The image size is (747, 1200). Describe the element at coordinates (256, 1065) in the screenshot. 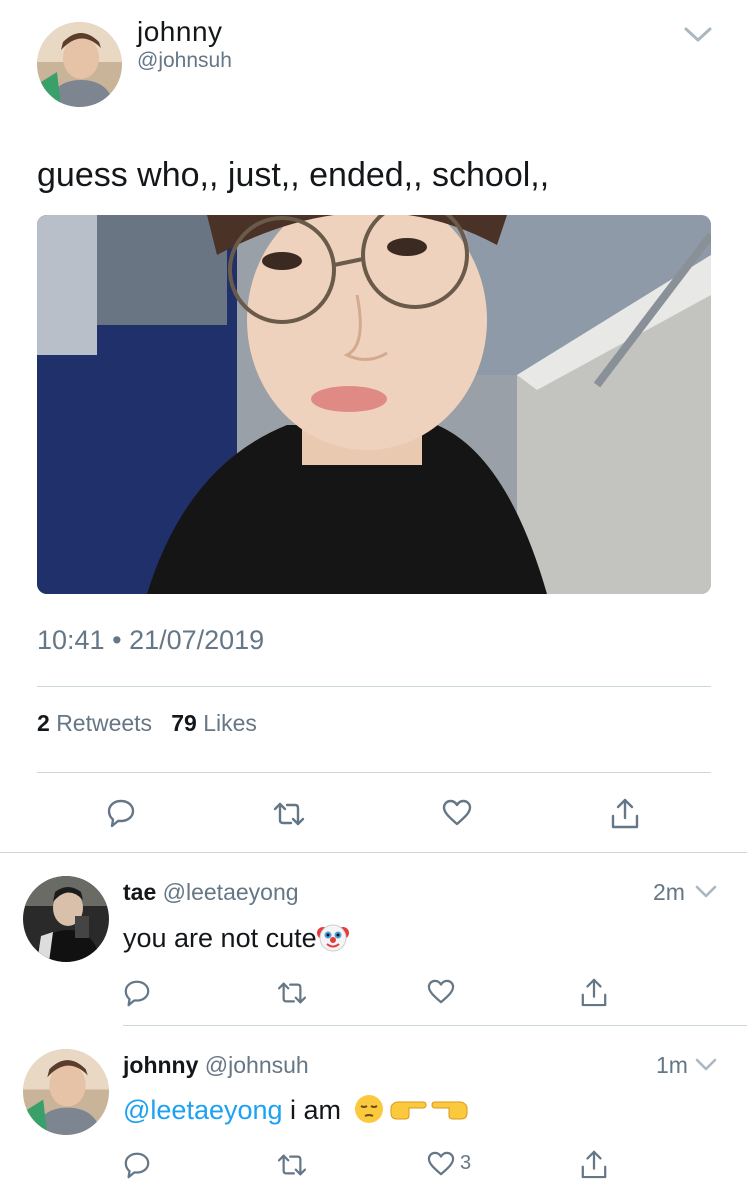

I see `reply-handle: @johnsuh` at that location.